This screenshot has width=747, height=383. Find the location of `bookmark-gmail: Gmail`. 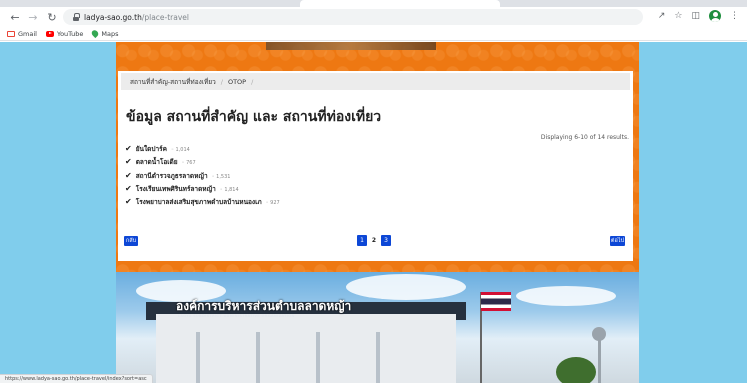

bookmark-gmail: Gmail is located at coordinates (22, 34).